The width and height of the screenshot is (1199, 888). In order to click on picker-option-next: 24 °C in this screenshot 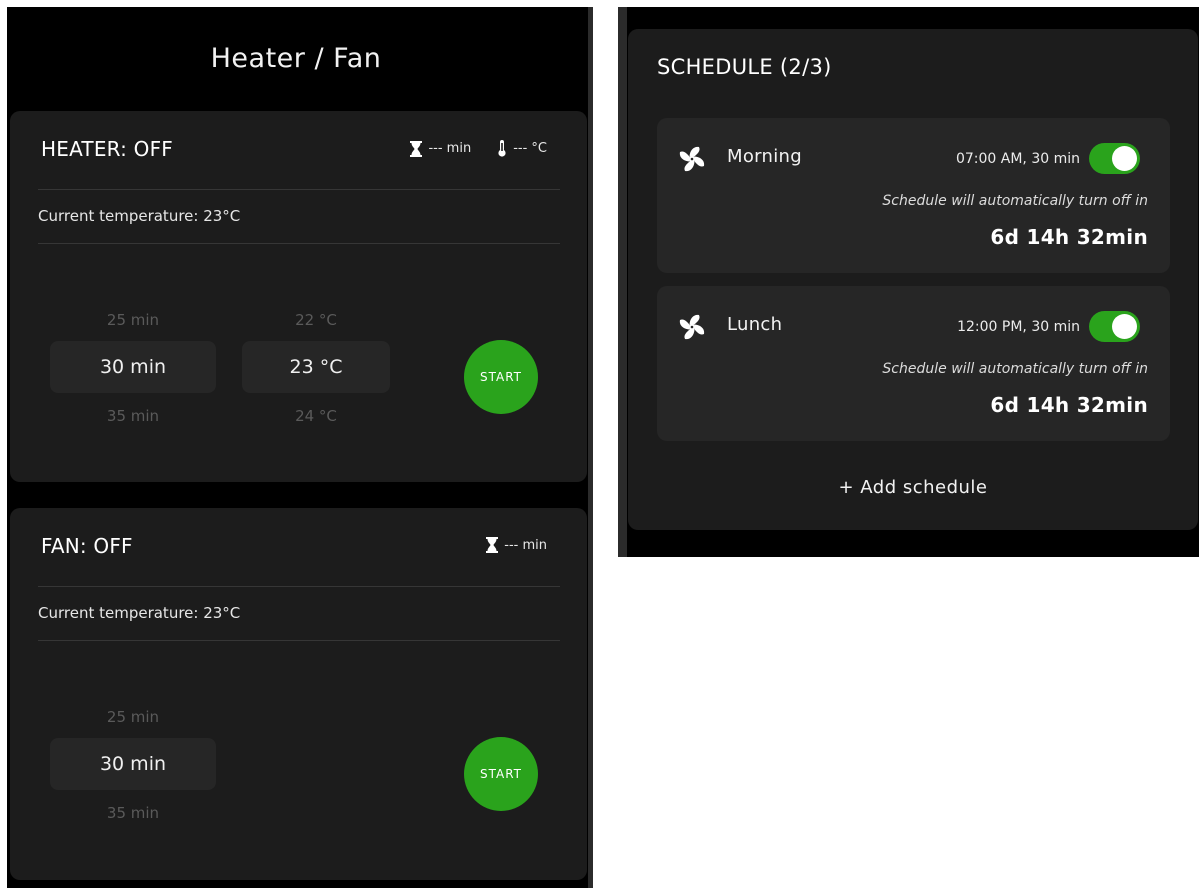, I will do `click(316, 416)`.